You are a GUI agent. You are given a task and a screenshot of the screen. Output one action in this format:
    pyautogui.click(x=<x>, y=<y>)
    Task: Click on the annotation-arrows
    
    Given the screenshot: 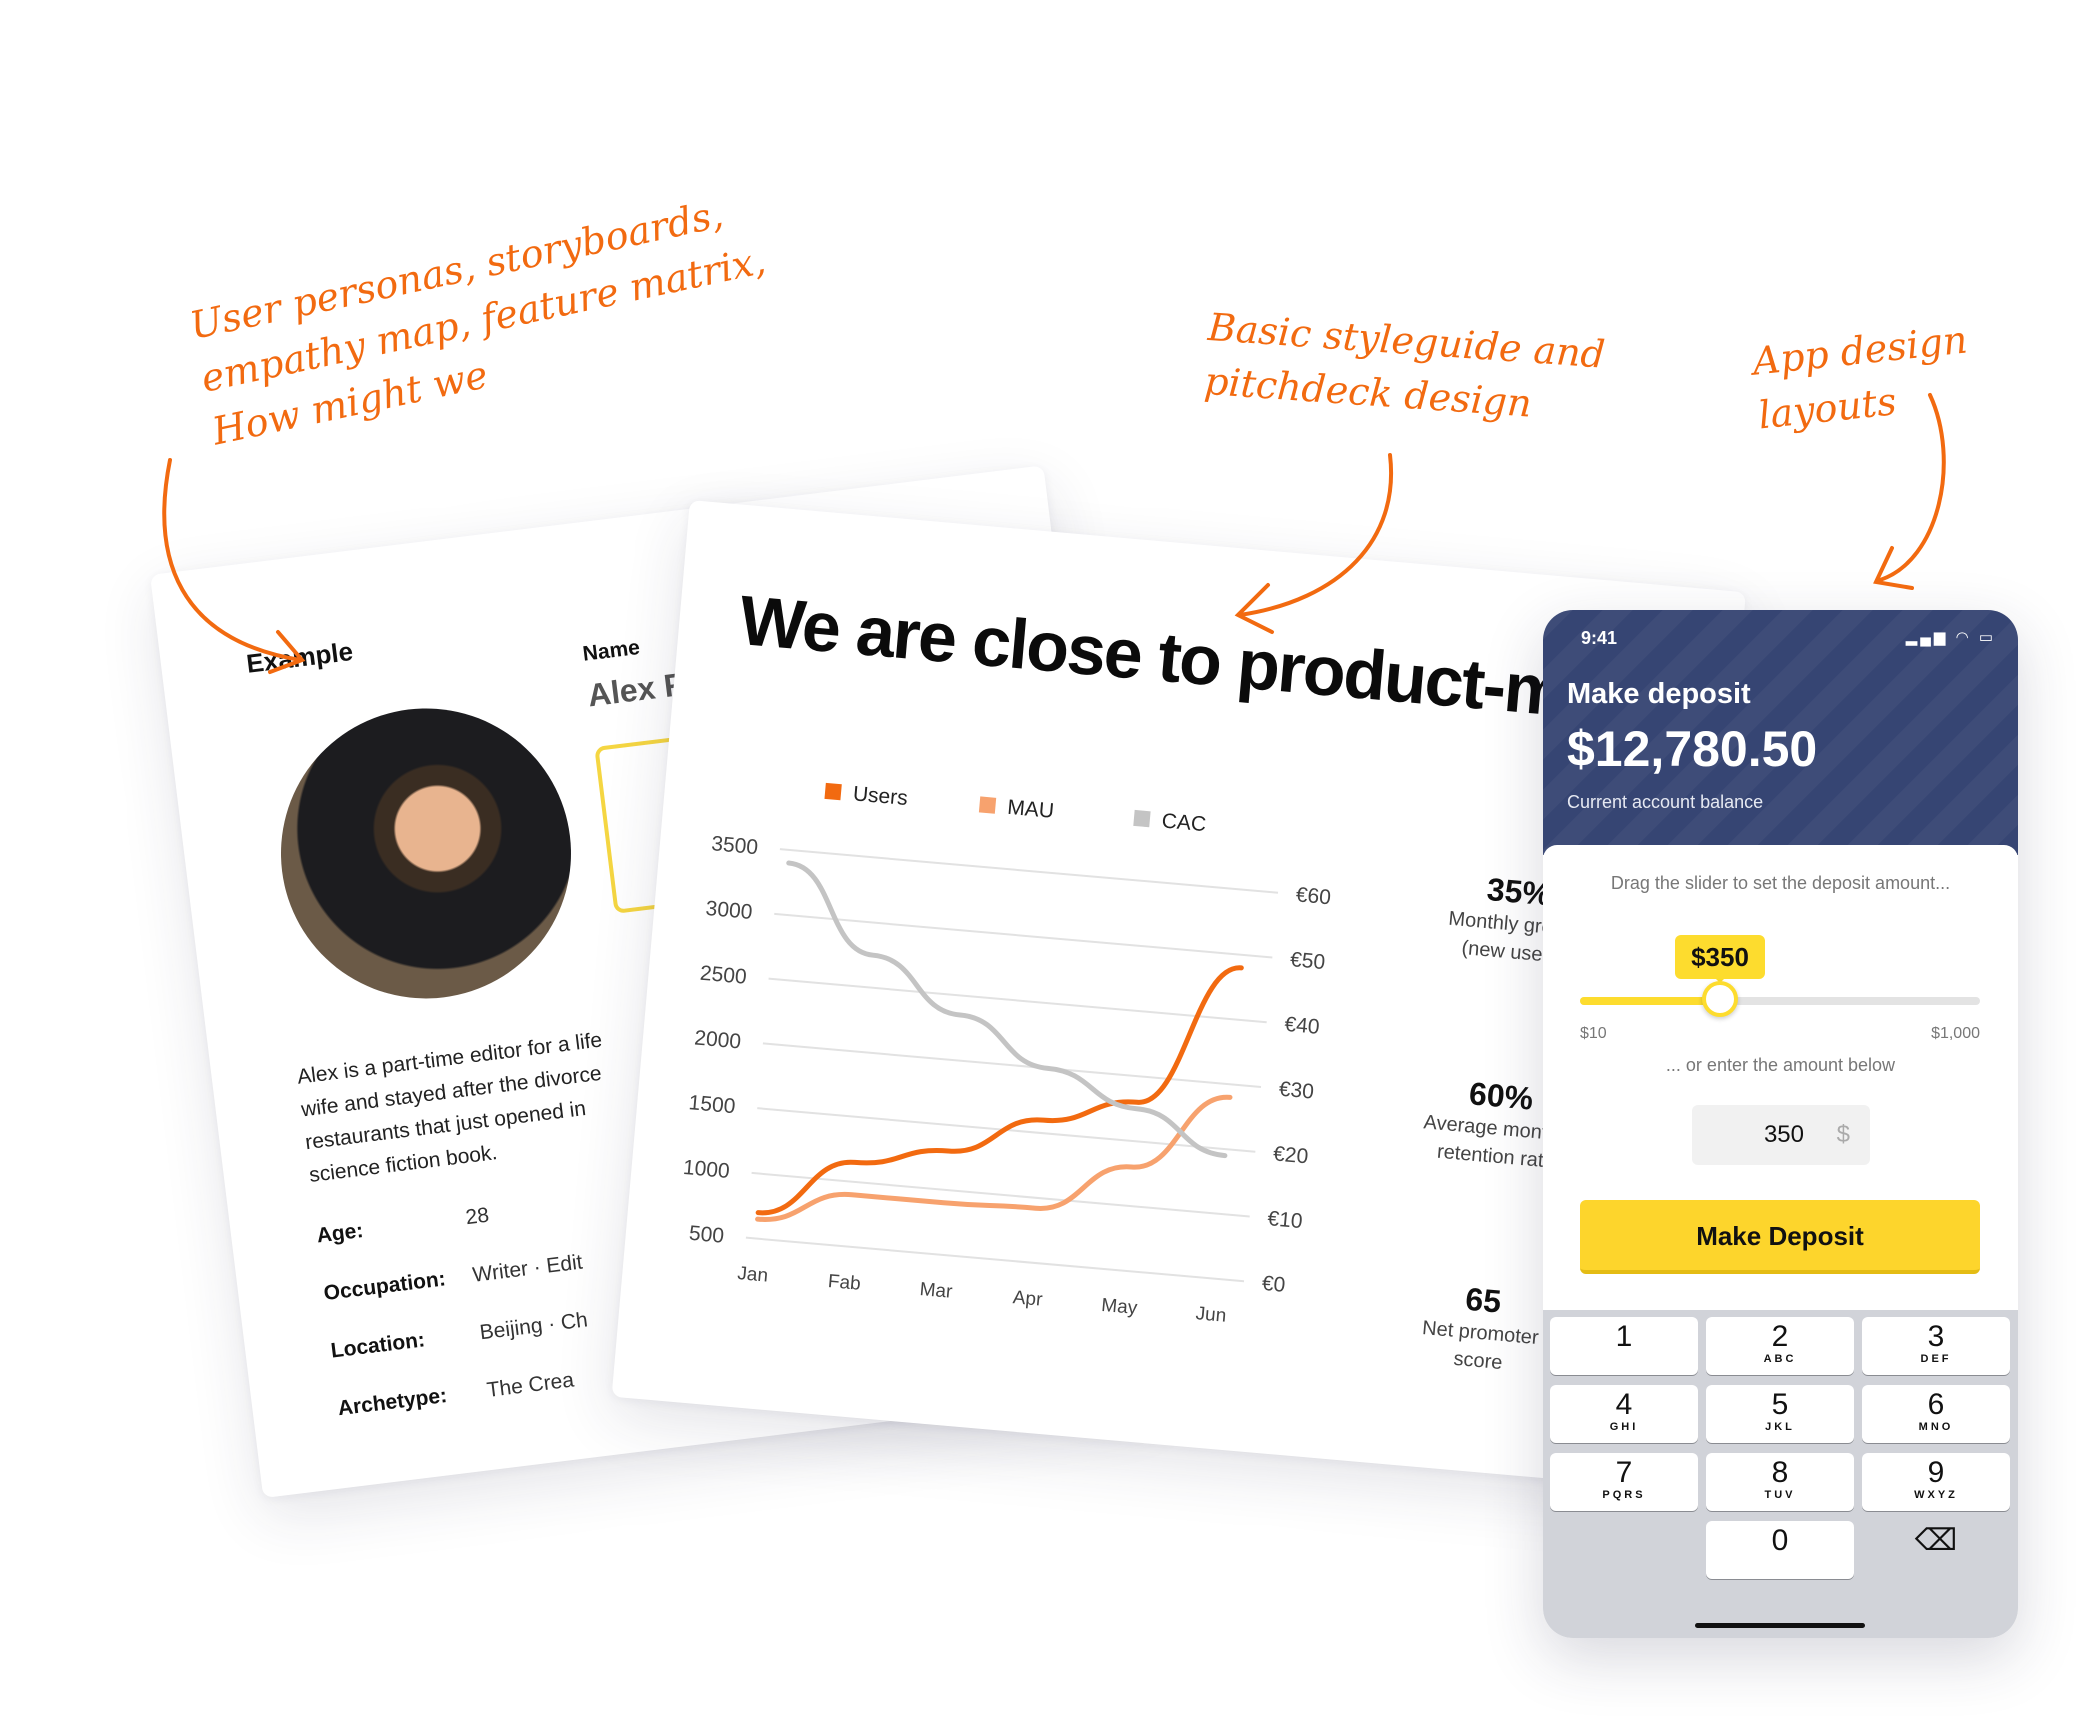 What is the action you would take?
    pyautogui.click(x=1054, y=533)
    